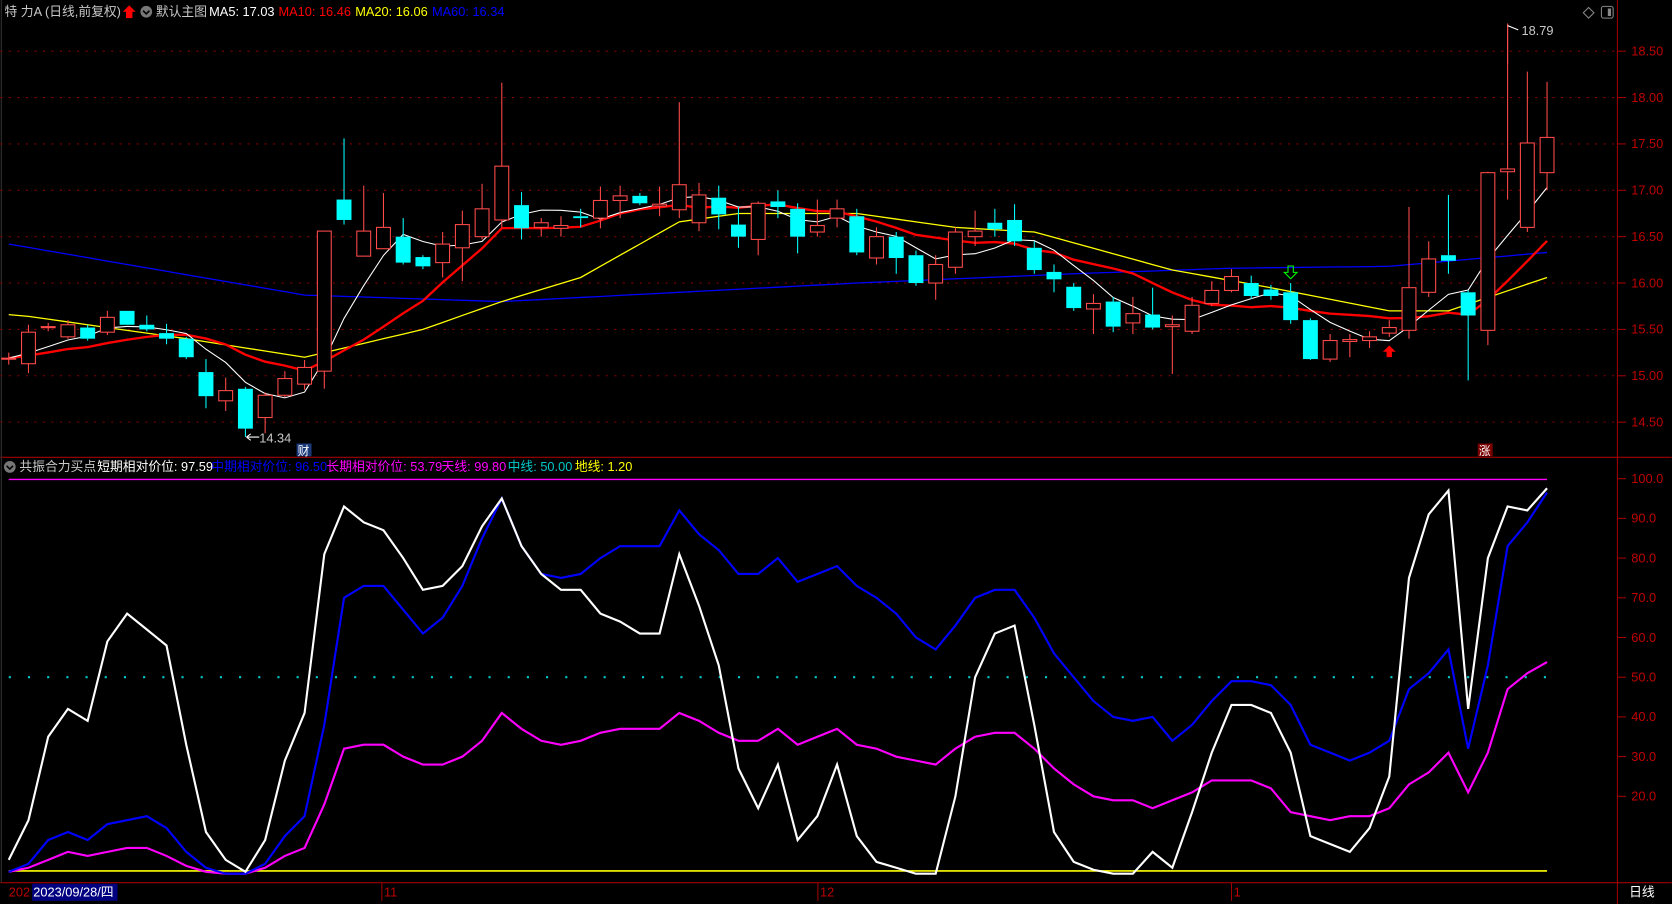 Image resolution: width=1672 pixels, height=904 pixels. Describe the element at coordinates (73, 892) in the screenshot. I see `cursor-date: 2023/09/28/四` at that location.